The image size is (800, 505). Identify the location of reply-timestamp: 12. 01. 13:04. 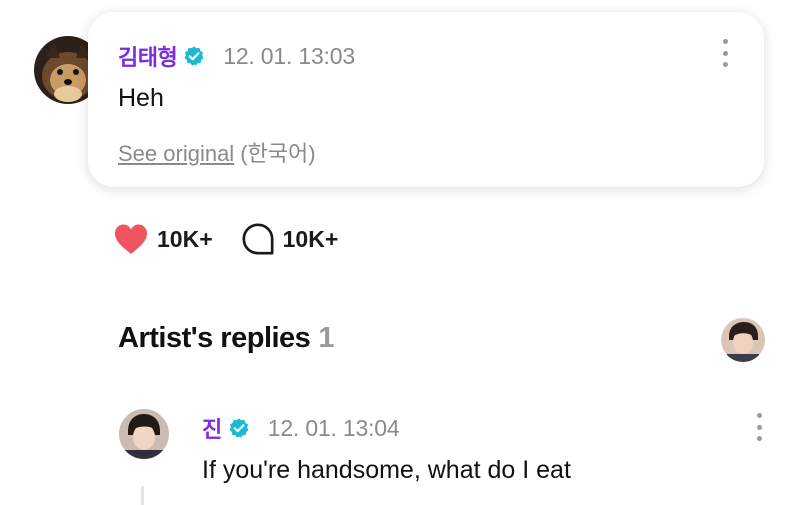
(333, 427).